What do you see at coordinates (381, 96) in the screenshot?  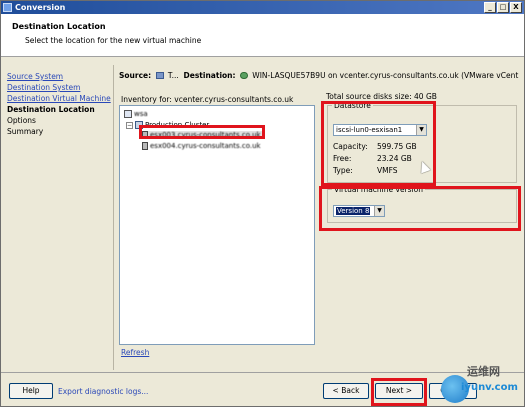 I see `total-disk-size: Total source disks size: 40 GB` at bounding box center [381, 96].